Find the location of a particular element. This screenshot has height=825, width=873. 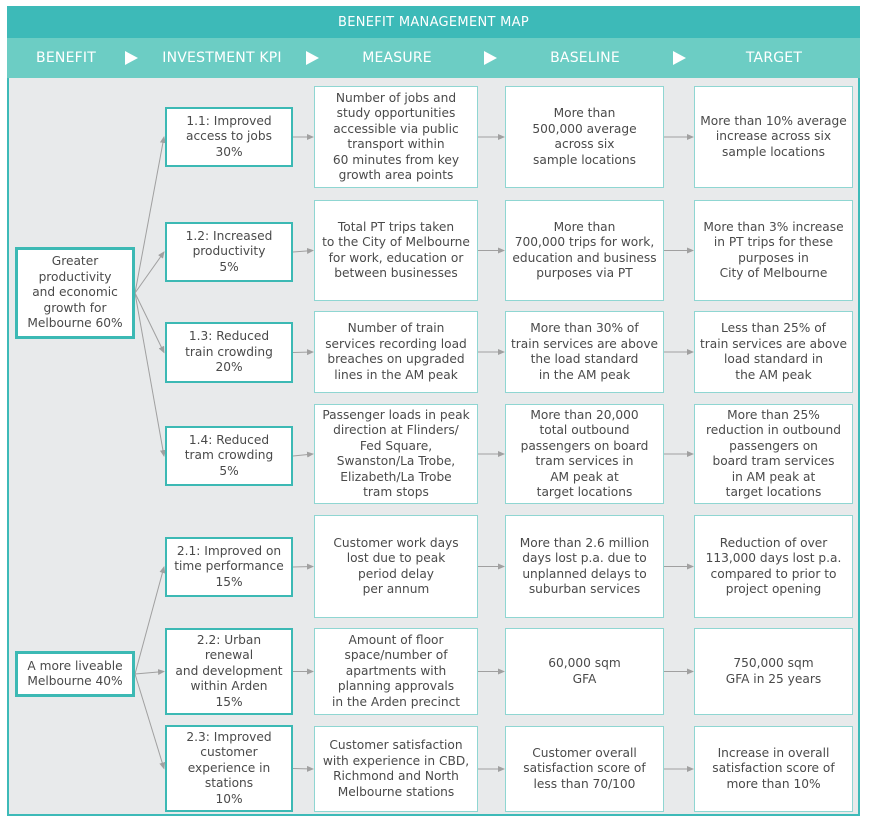

target-box: 750,000 sqm GFA in 25 years is located at coordinates (773, 671).